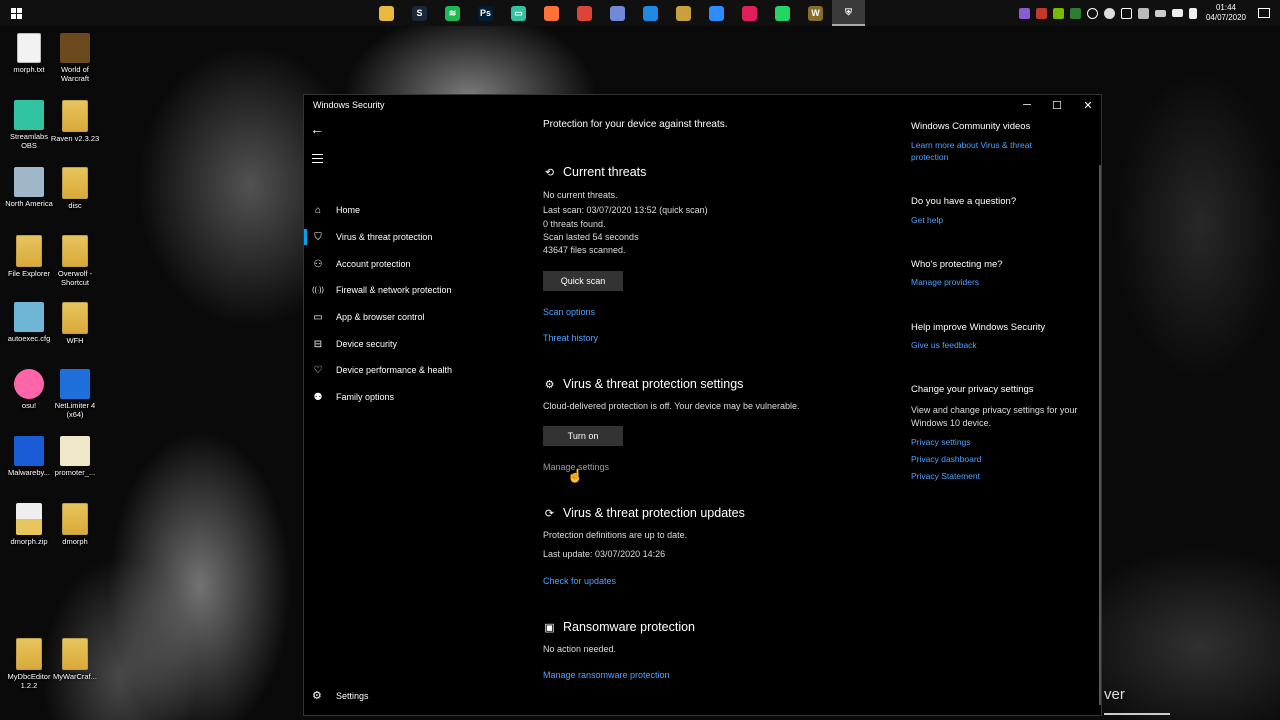 This screenshot has width=1280, height=720. I want to click on discord-icon, so click(617, 13).